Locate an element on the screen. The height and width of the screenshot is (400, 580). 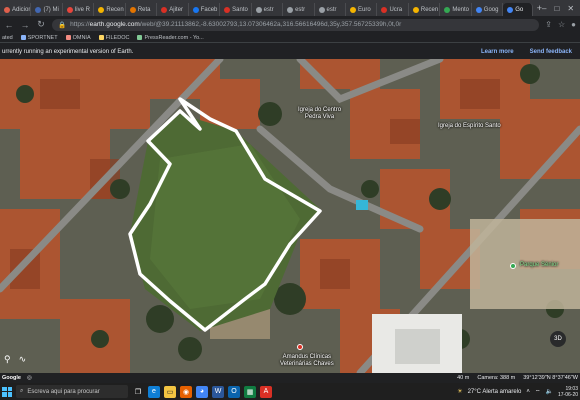
maximize-icon: □ is located at coordinates (556, 8).